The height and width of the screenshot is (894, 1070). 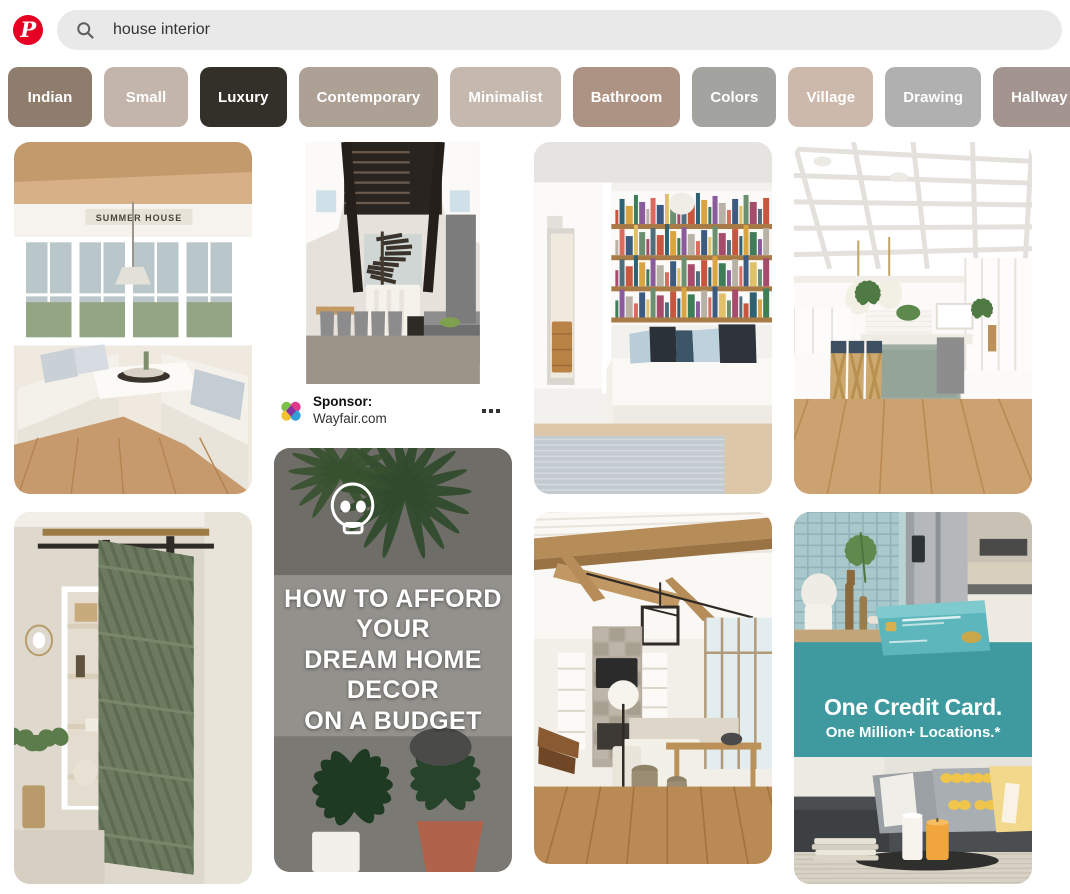 I want to click on pin-white-coffered-kitchen, so click(x=913, y=318).